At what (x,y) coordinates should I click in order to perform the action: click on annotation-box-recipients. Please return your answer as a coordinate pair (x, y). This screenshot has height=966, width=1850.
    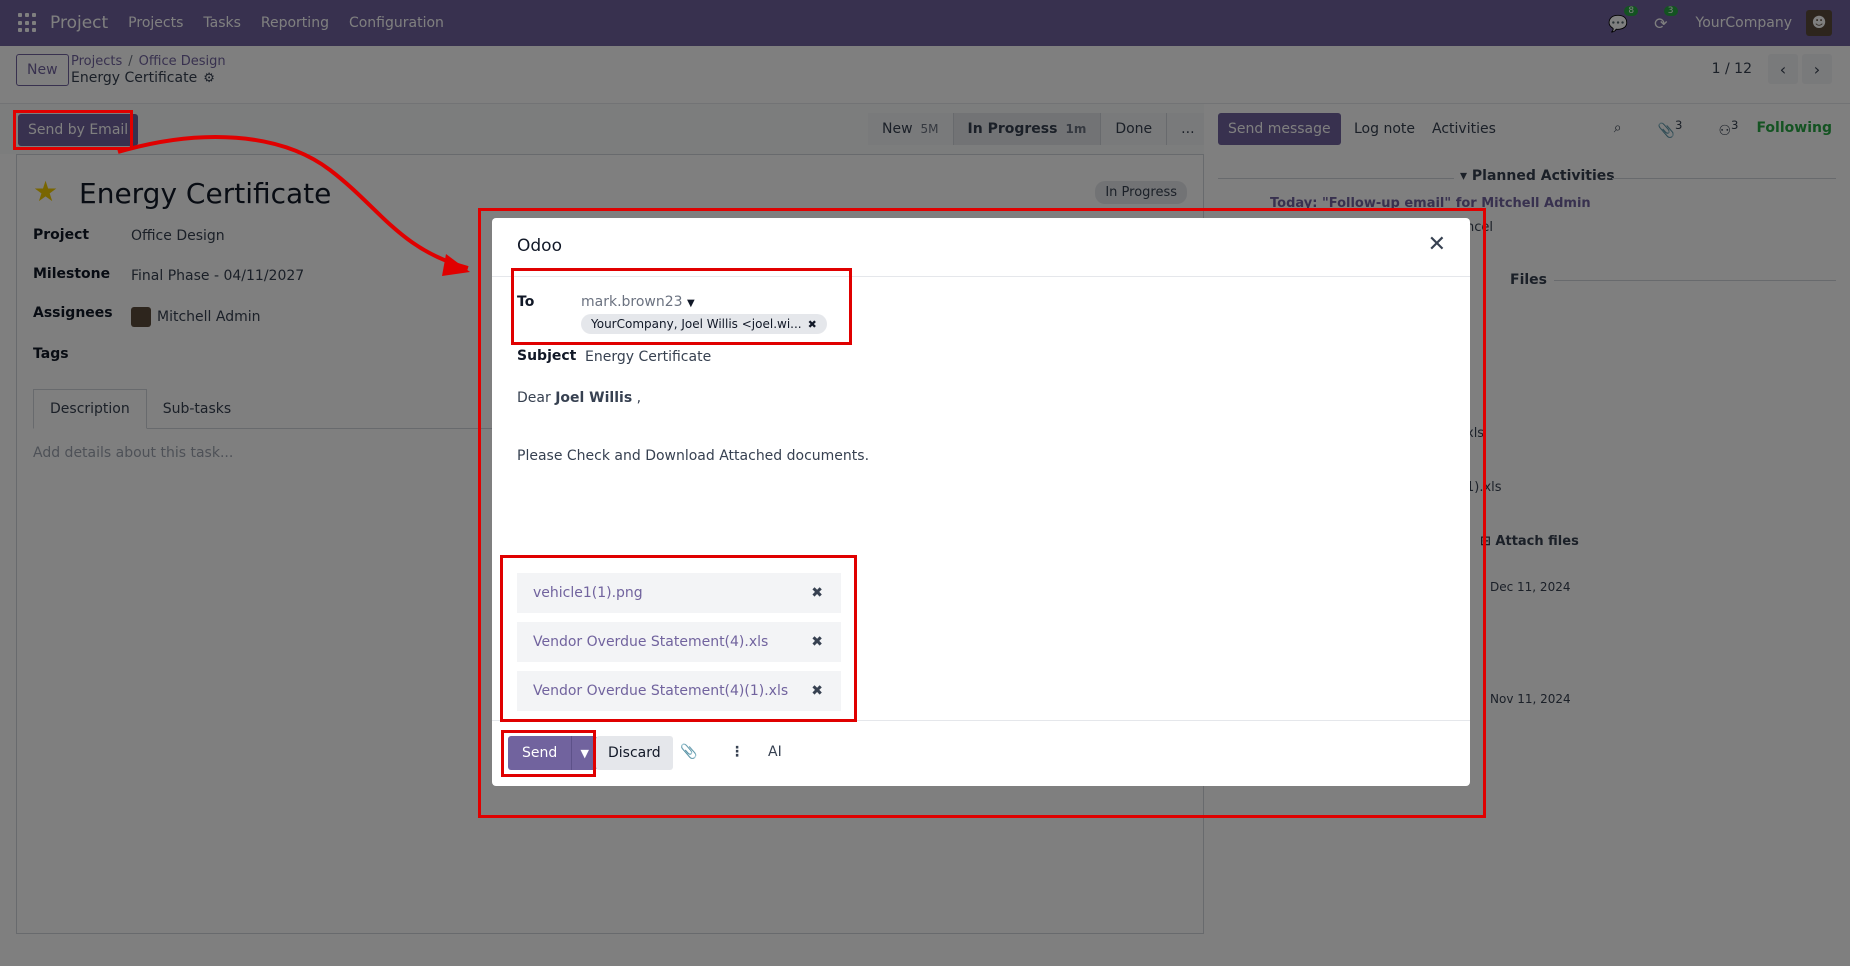
    Looking at the image, I should click on (681, 306).